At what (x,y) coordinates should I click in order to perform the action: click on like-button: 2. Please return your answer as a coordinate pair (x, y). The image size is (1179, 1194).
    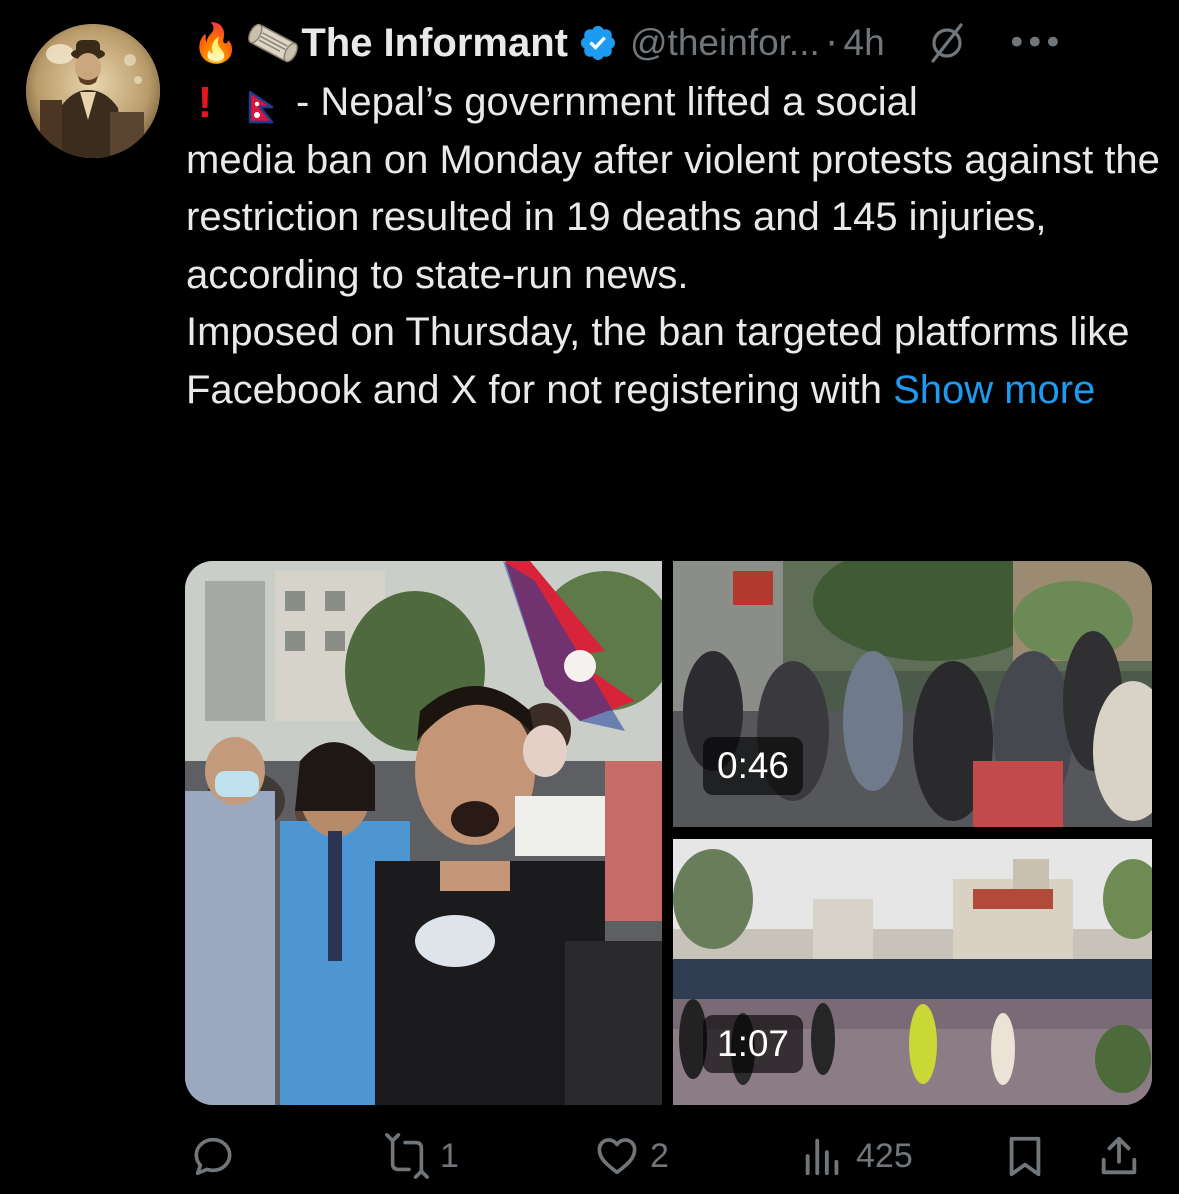
    Looking at the image, I should click on (631, 1156).